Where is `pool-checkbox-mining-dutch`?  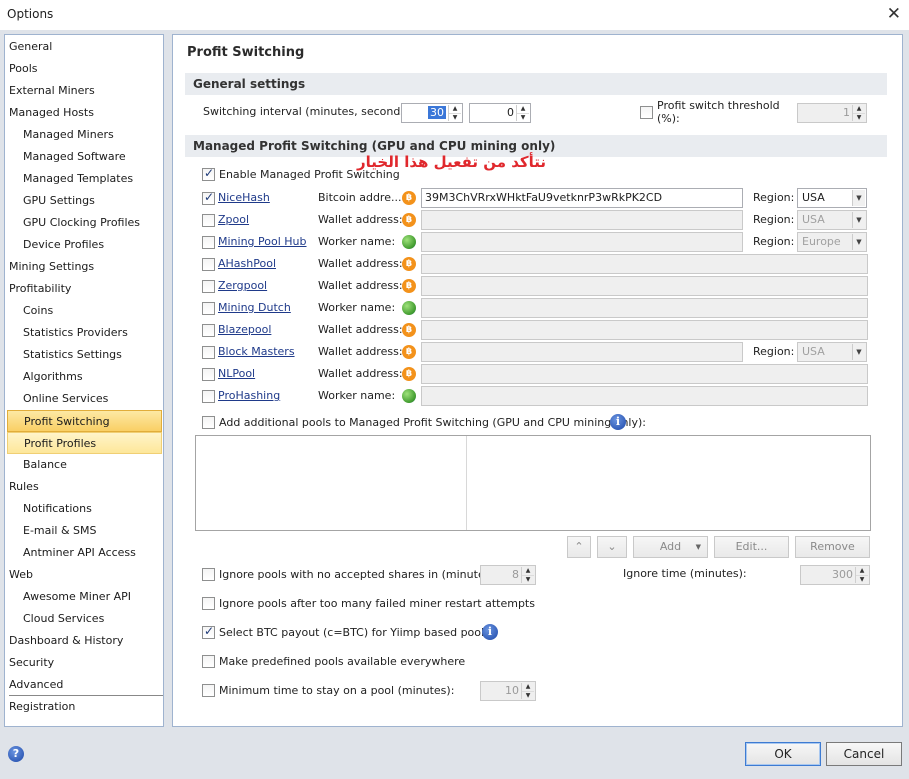 pool-checkbox-mining-dutch is located at coordinates (208, 308).